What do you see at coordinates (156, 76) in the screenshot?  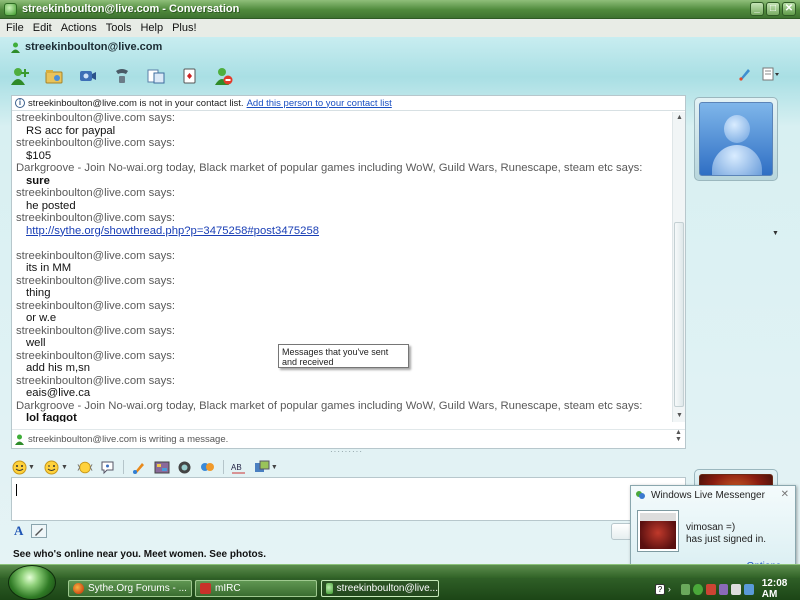 I see `share-folders-icon` at bounding box center [156, 76].